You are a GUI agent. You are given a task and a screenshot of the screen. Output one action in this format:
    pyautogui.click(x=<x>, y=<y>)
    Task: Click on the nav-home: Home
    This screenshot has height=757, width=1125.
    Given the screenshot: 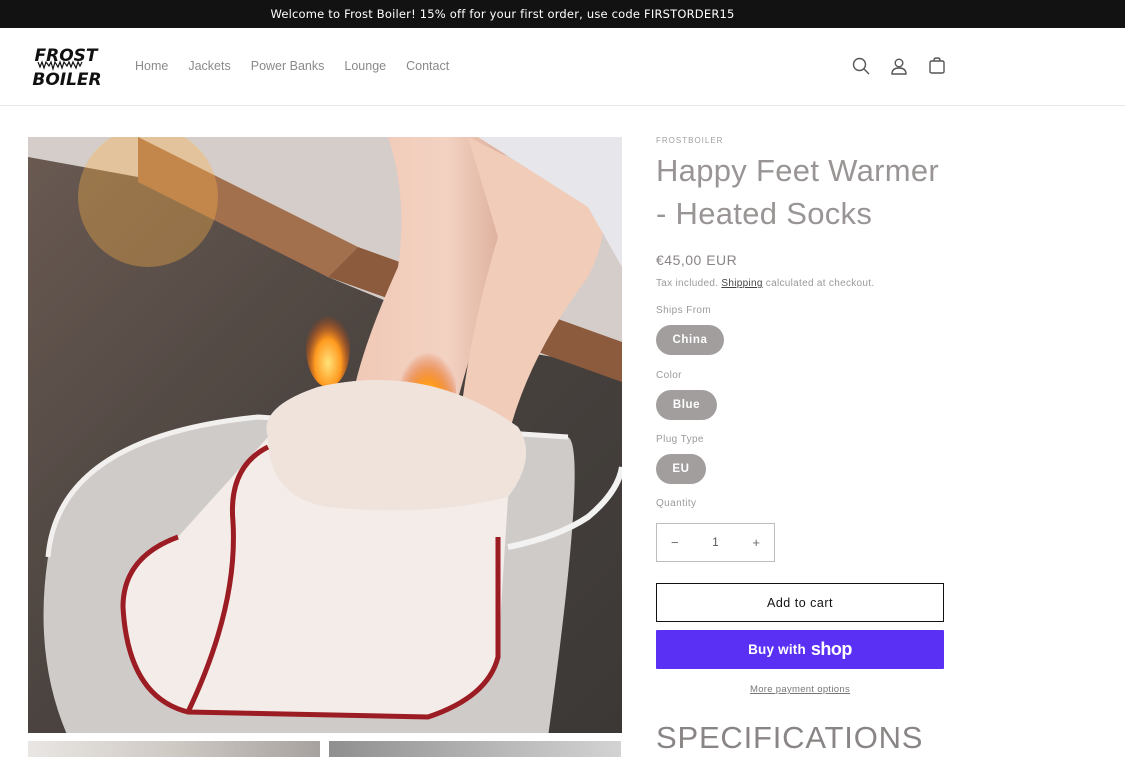 What is the action you would take?
    pyautogui.click(x=151, y=66)
    